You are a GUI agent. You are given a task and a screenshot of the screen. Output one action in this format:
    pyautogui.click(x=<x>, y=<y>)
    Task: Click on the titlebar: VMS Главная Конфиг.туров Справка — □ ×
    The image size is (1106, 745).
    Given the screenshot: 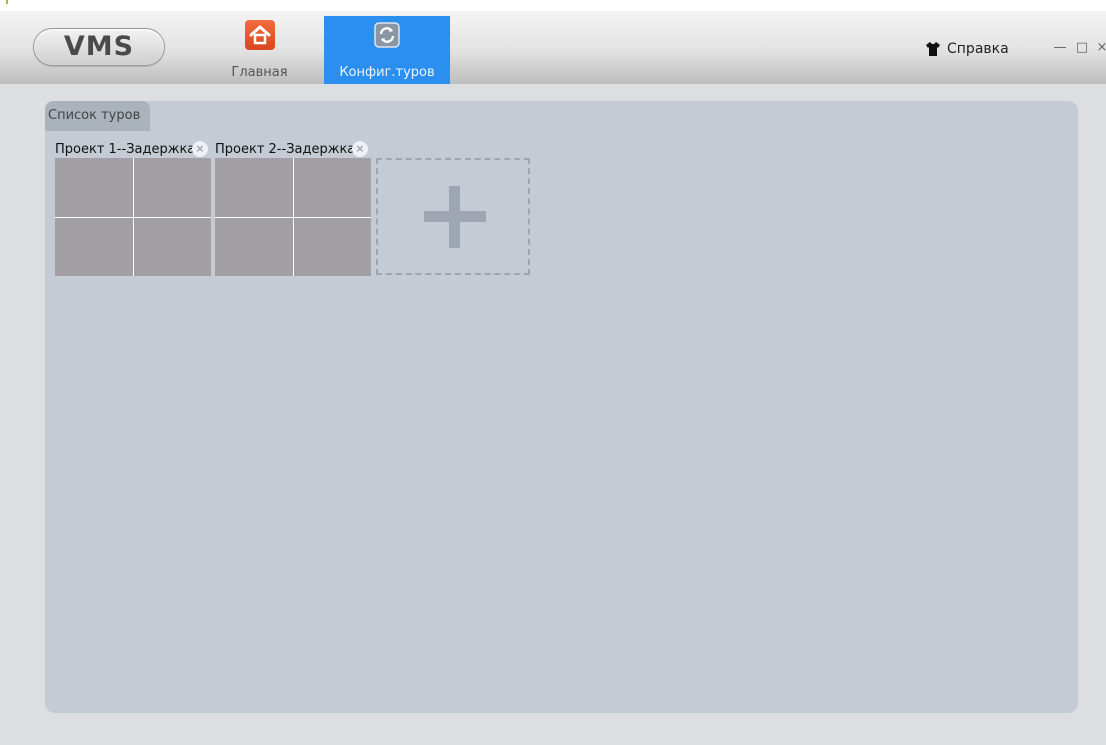 What is the action you would take?
    pyautogui.click(x=553, y=47)
    